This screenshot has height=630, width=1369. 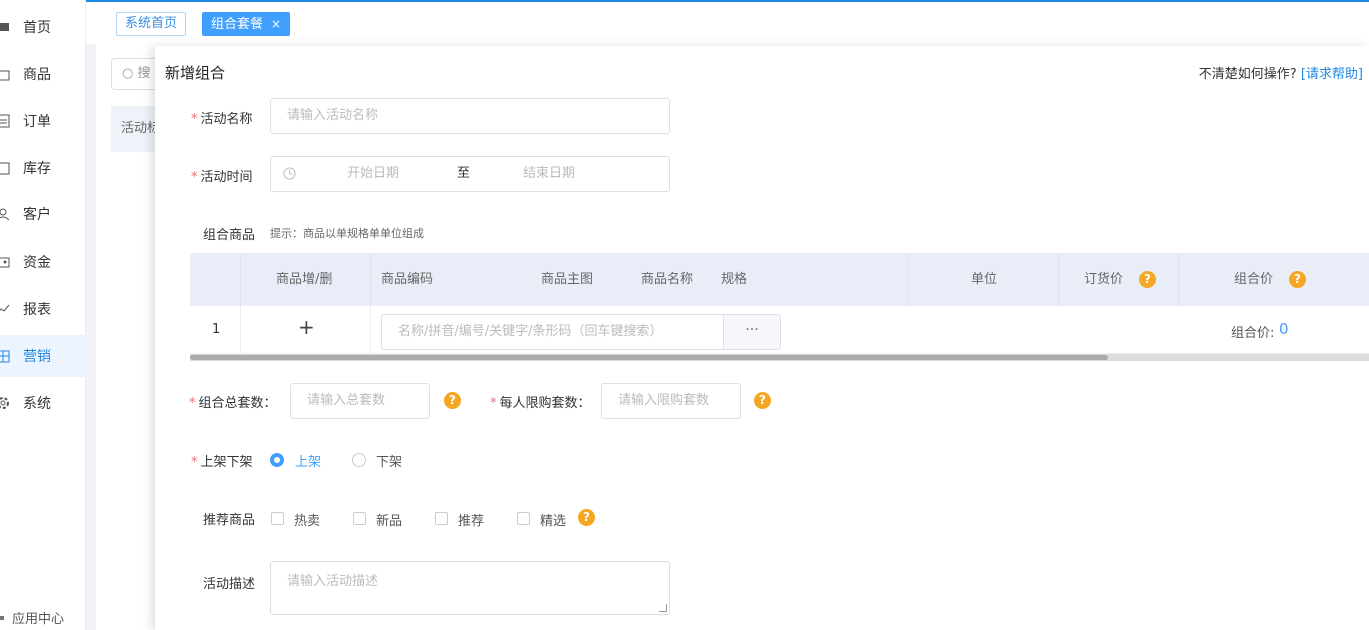 What do you see at coordinates (567, 279) in the screenshot?
I see `header-main-image: 商品主图` at bounding box center [567, 279].